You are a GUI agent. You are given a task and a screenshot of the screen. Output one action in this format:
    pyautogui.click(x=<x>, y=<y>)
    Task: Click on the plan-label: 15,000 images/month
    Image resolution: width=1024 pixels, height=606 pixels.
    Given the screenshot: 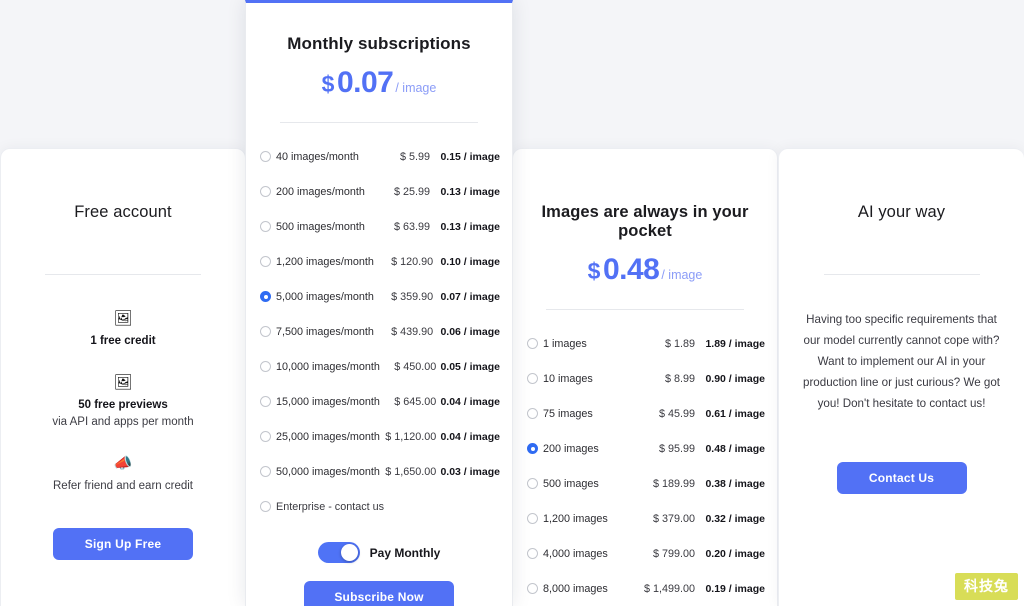 What is the action you would take?
    pyautogui.click(x=328, y=401)
    